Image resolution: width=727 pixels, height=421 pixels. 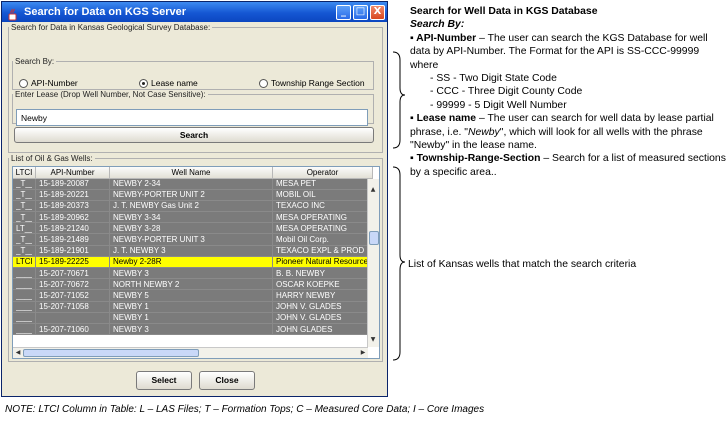 I want to click on annotation-heading: Search for Well Data in KGS Database, so click(x=504, y=11).